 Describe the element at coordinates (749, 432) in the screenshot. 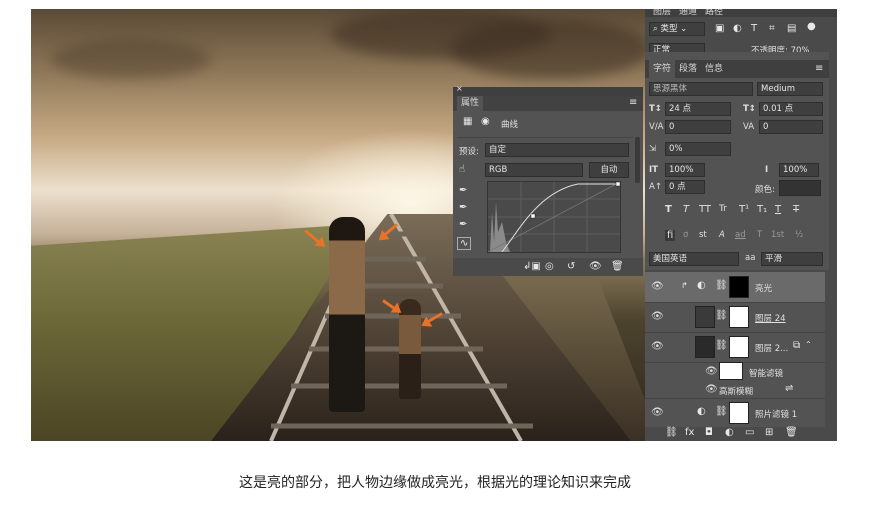

I see `new-group-icon: ▭` at that location.